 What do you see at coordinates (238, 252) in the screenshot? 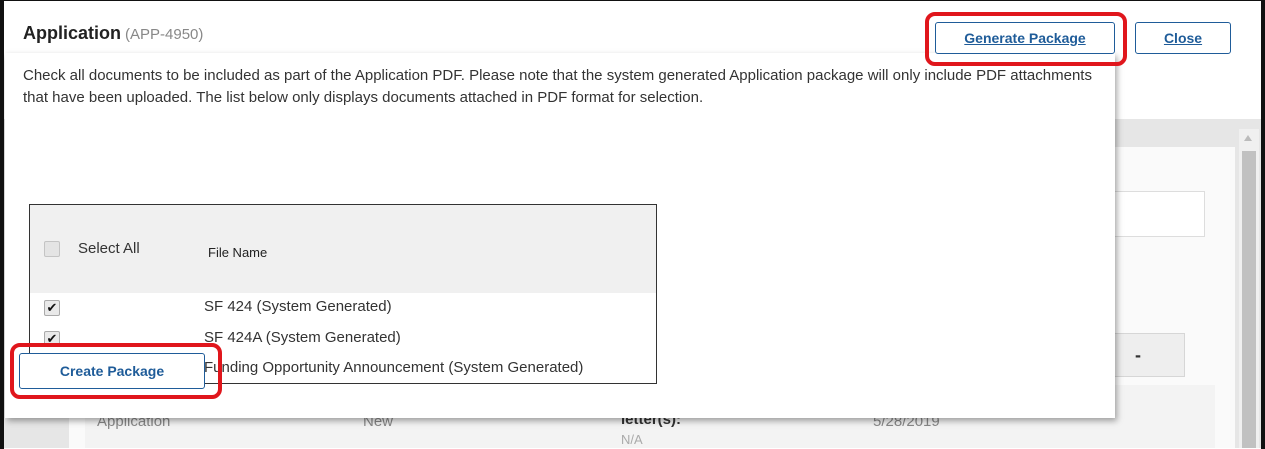
I see `file-name-column-header: File Name` at bounding box center [238, 252].